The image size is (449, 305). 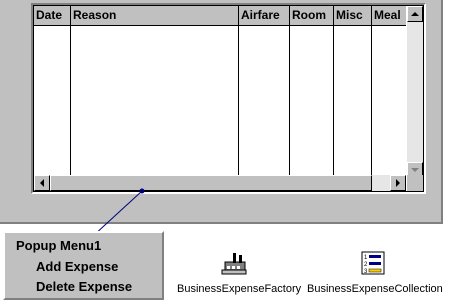 I want to click on collection-list-icon: 1 2 3, so click(x=373, y=263).